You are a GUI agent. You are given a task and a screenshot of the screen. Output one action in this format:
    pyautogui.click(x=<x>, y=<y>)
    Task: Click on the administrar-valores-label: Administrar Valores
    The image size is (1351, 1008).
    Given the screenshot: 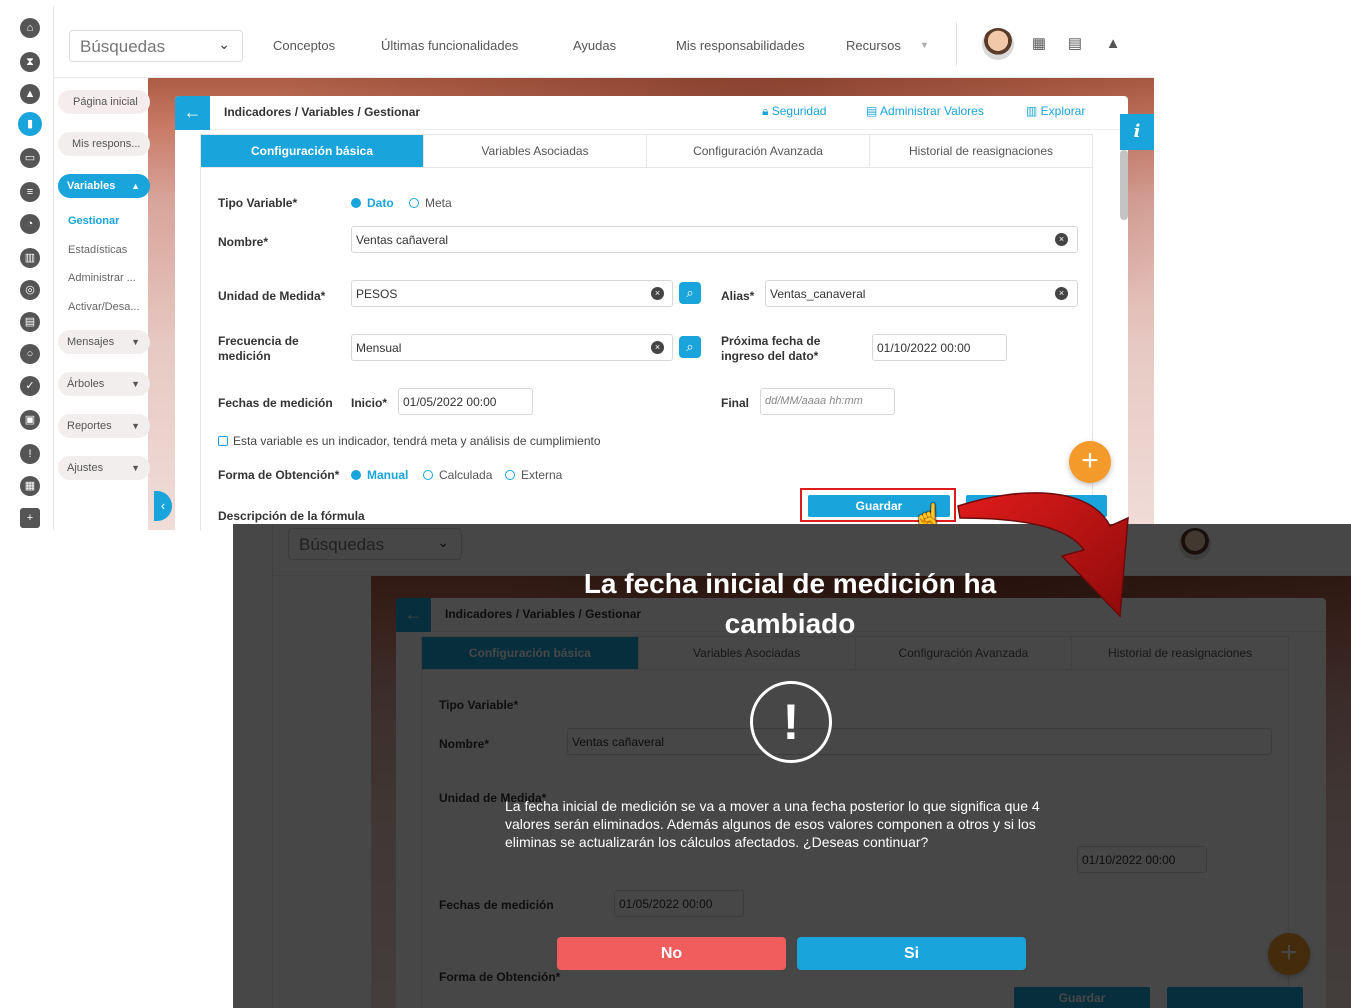 What is the action you would take?
    pyautogui.click(x=932, y=111)
    